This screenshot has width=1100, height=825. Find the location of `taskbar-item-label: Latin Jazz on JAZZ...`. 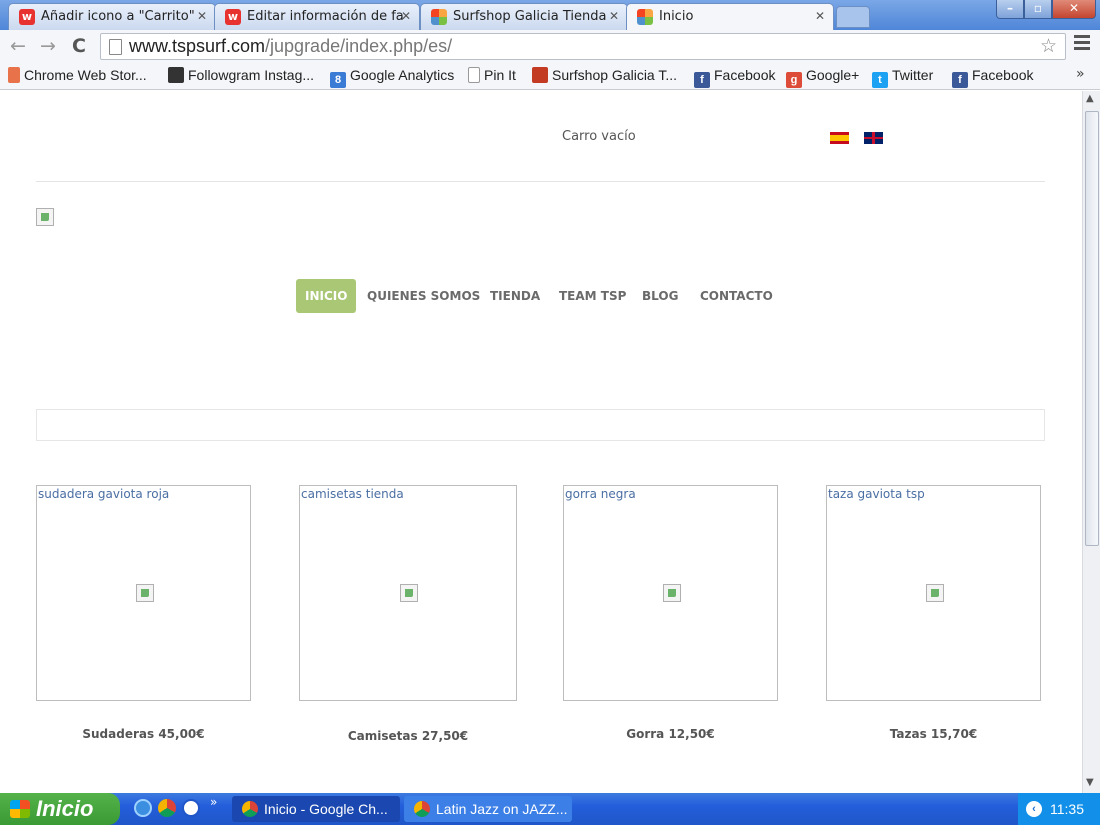

taskbar-item-label: Latin Jazz on JAZZ... is located at coordinates (502, 809).